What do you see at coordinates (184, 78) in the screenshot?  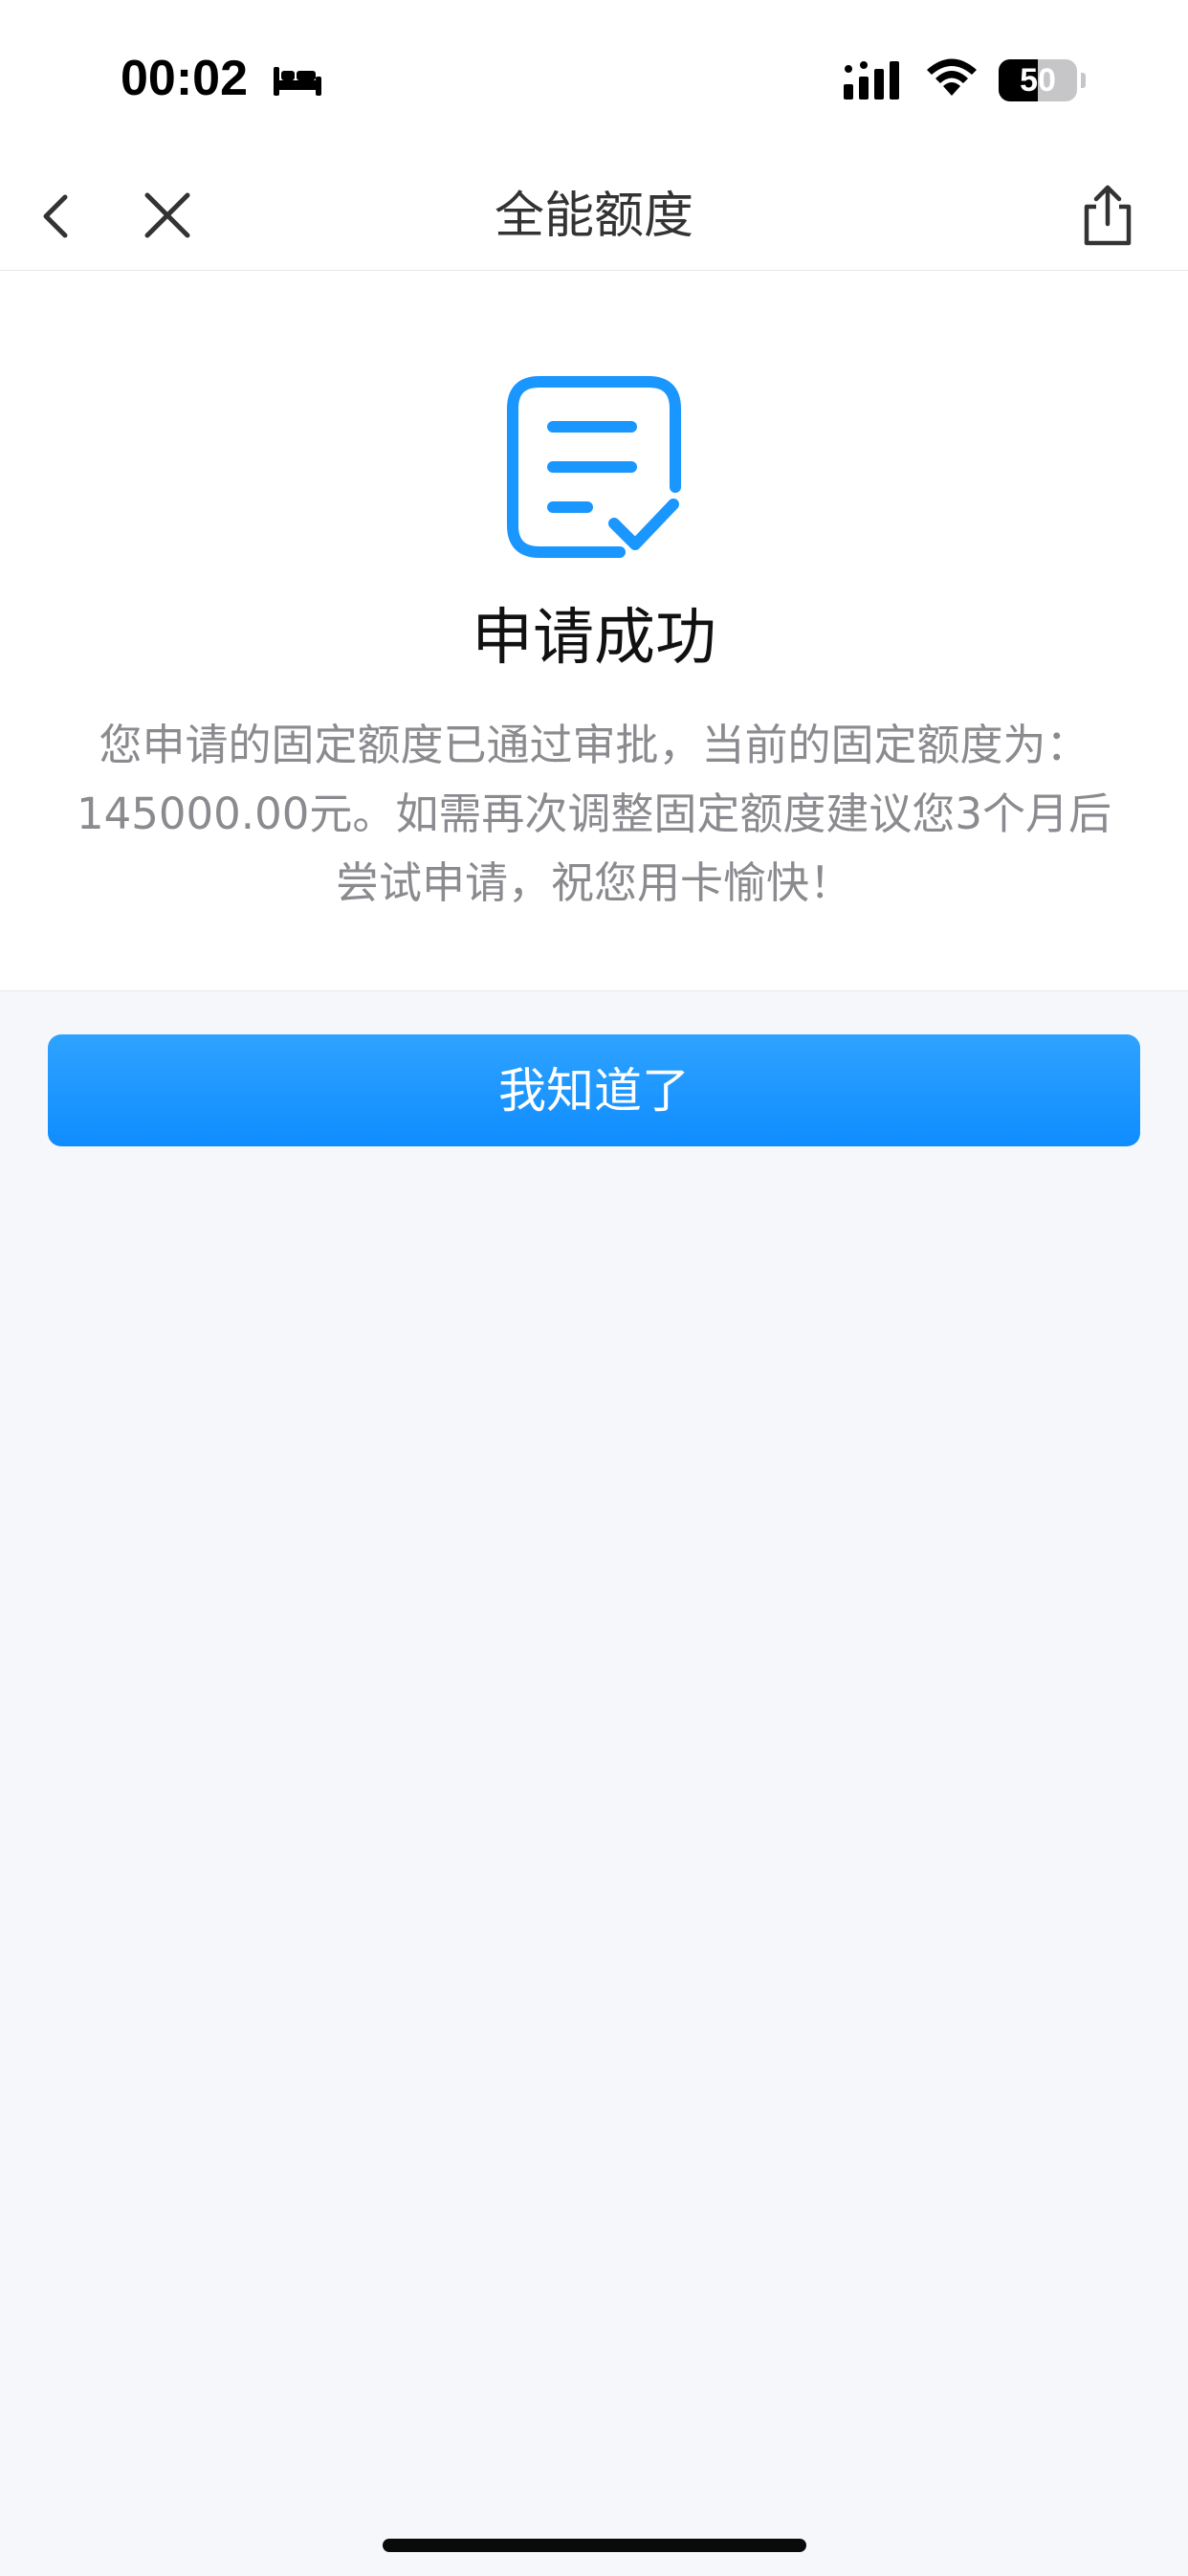 I see `status-time: 00:02` at bounding box center [184, 78].